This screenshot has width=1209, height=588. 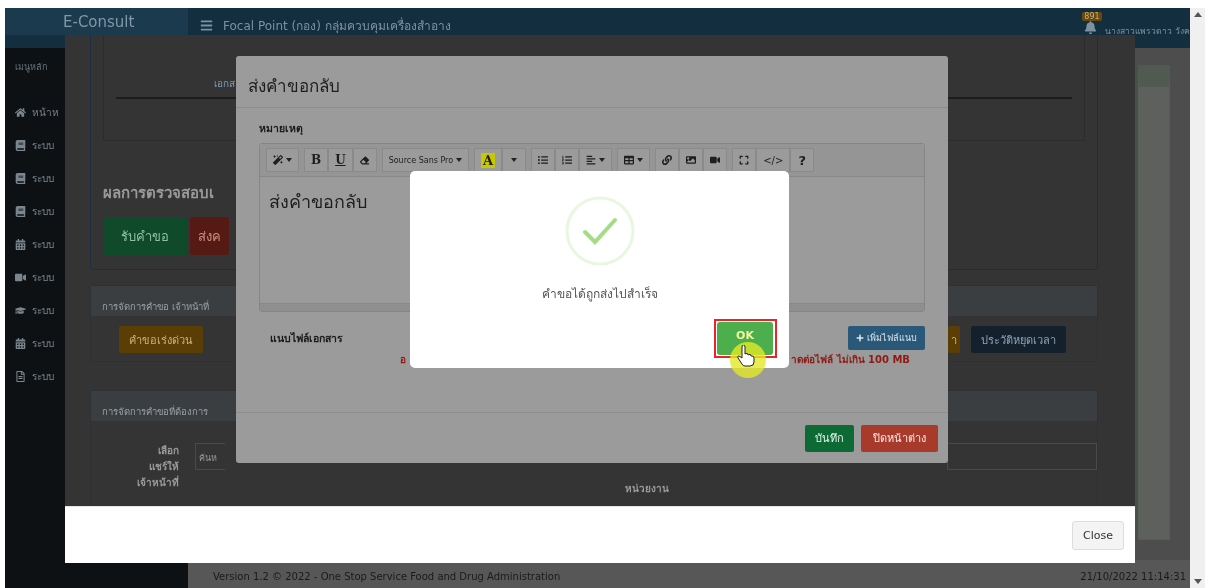 What do you see at coordinates (210, 456) in the screenshot?
I see `search-field: ค้นห` at bounding box center [210, 456].